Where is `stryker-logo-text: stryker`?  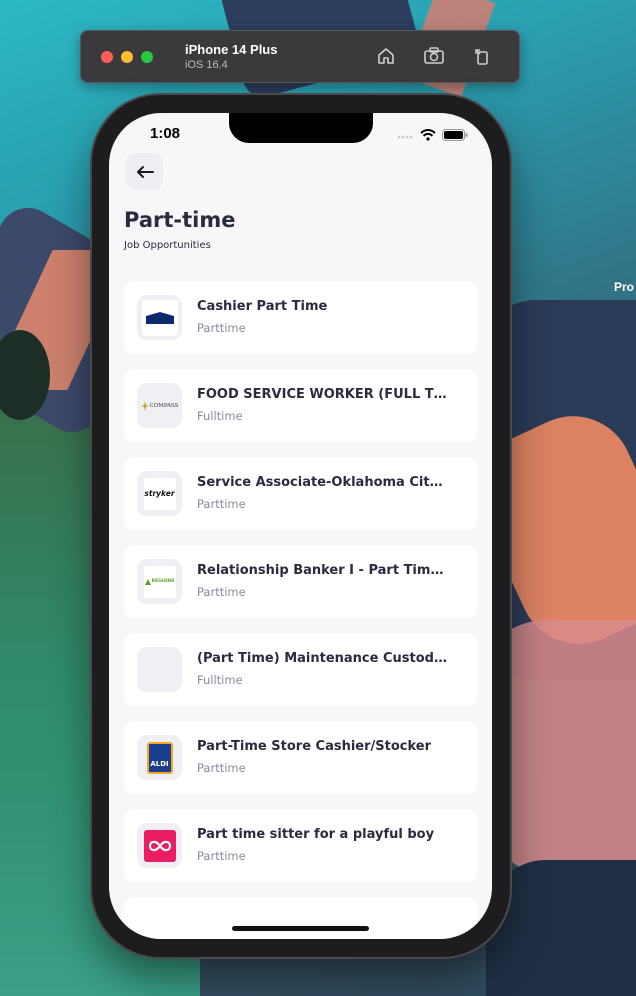
stryker-logo-text: stryker is located at coordinates (159, 493).